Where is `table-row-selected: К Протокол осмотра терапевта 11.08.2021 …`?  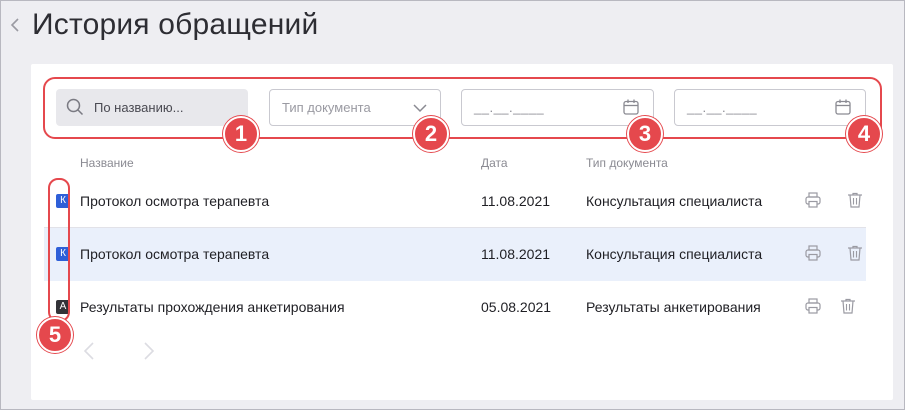 table-row-selected: К Протокол осмотра терапевта 11.08.2021 … is located at coordinates (455, 254).